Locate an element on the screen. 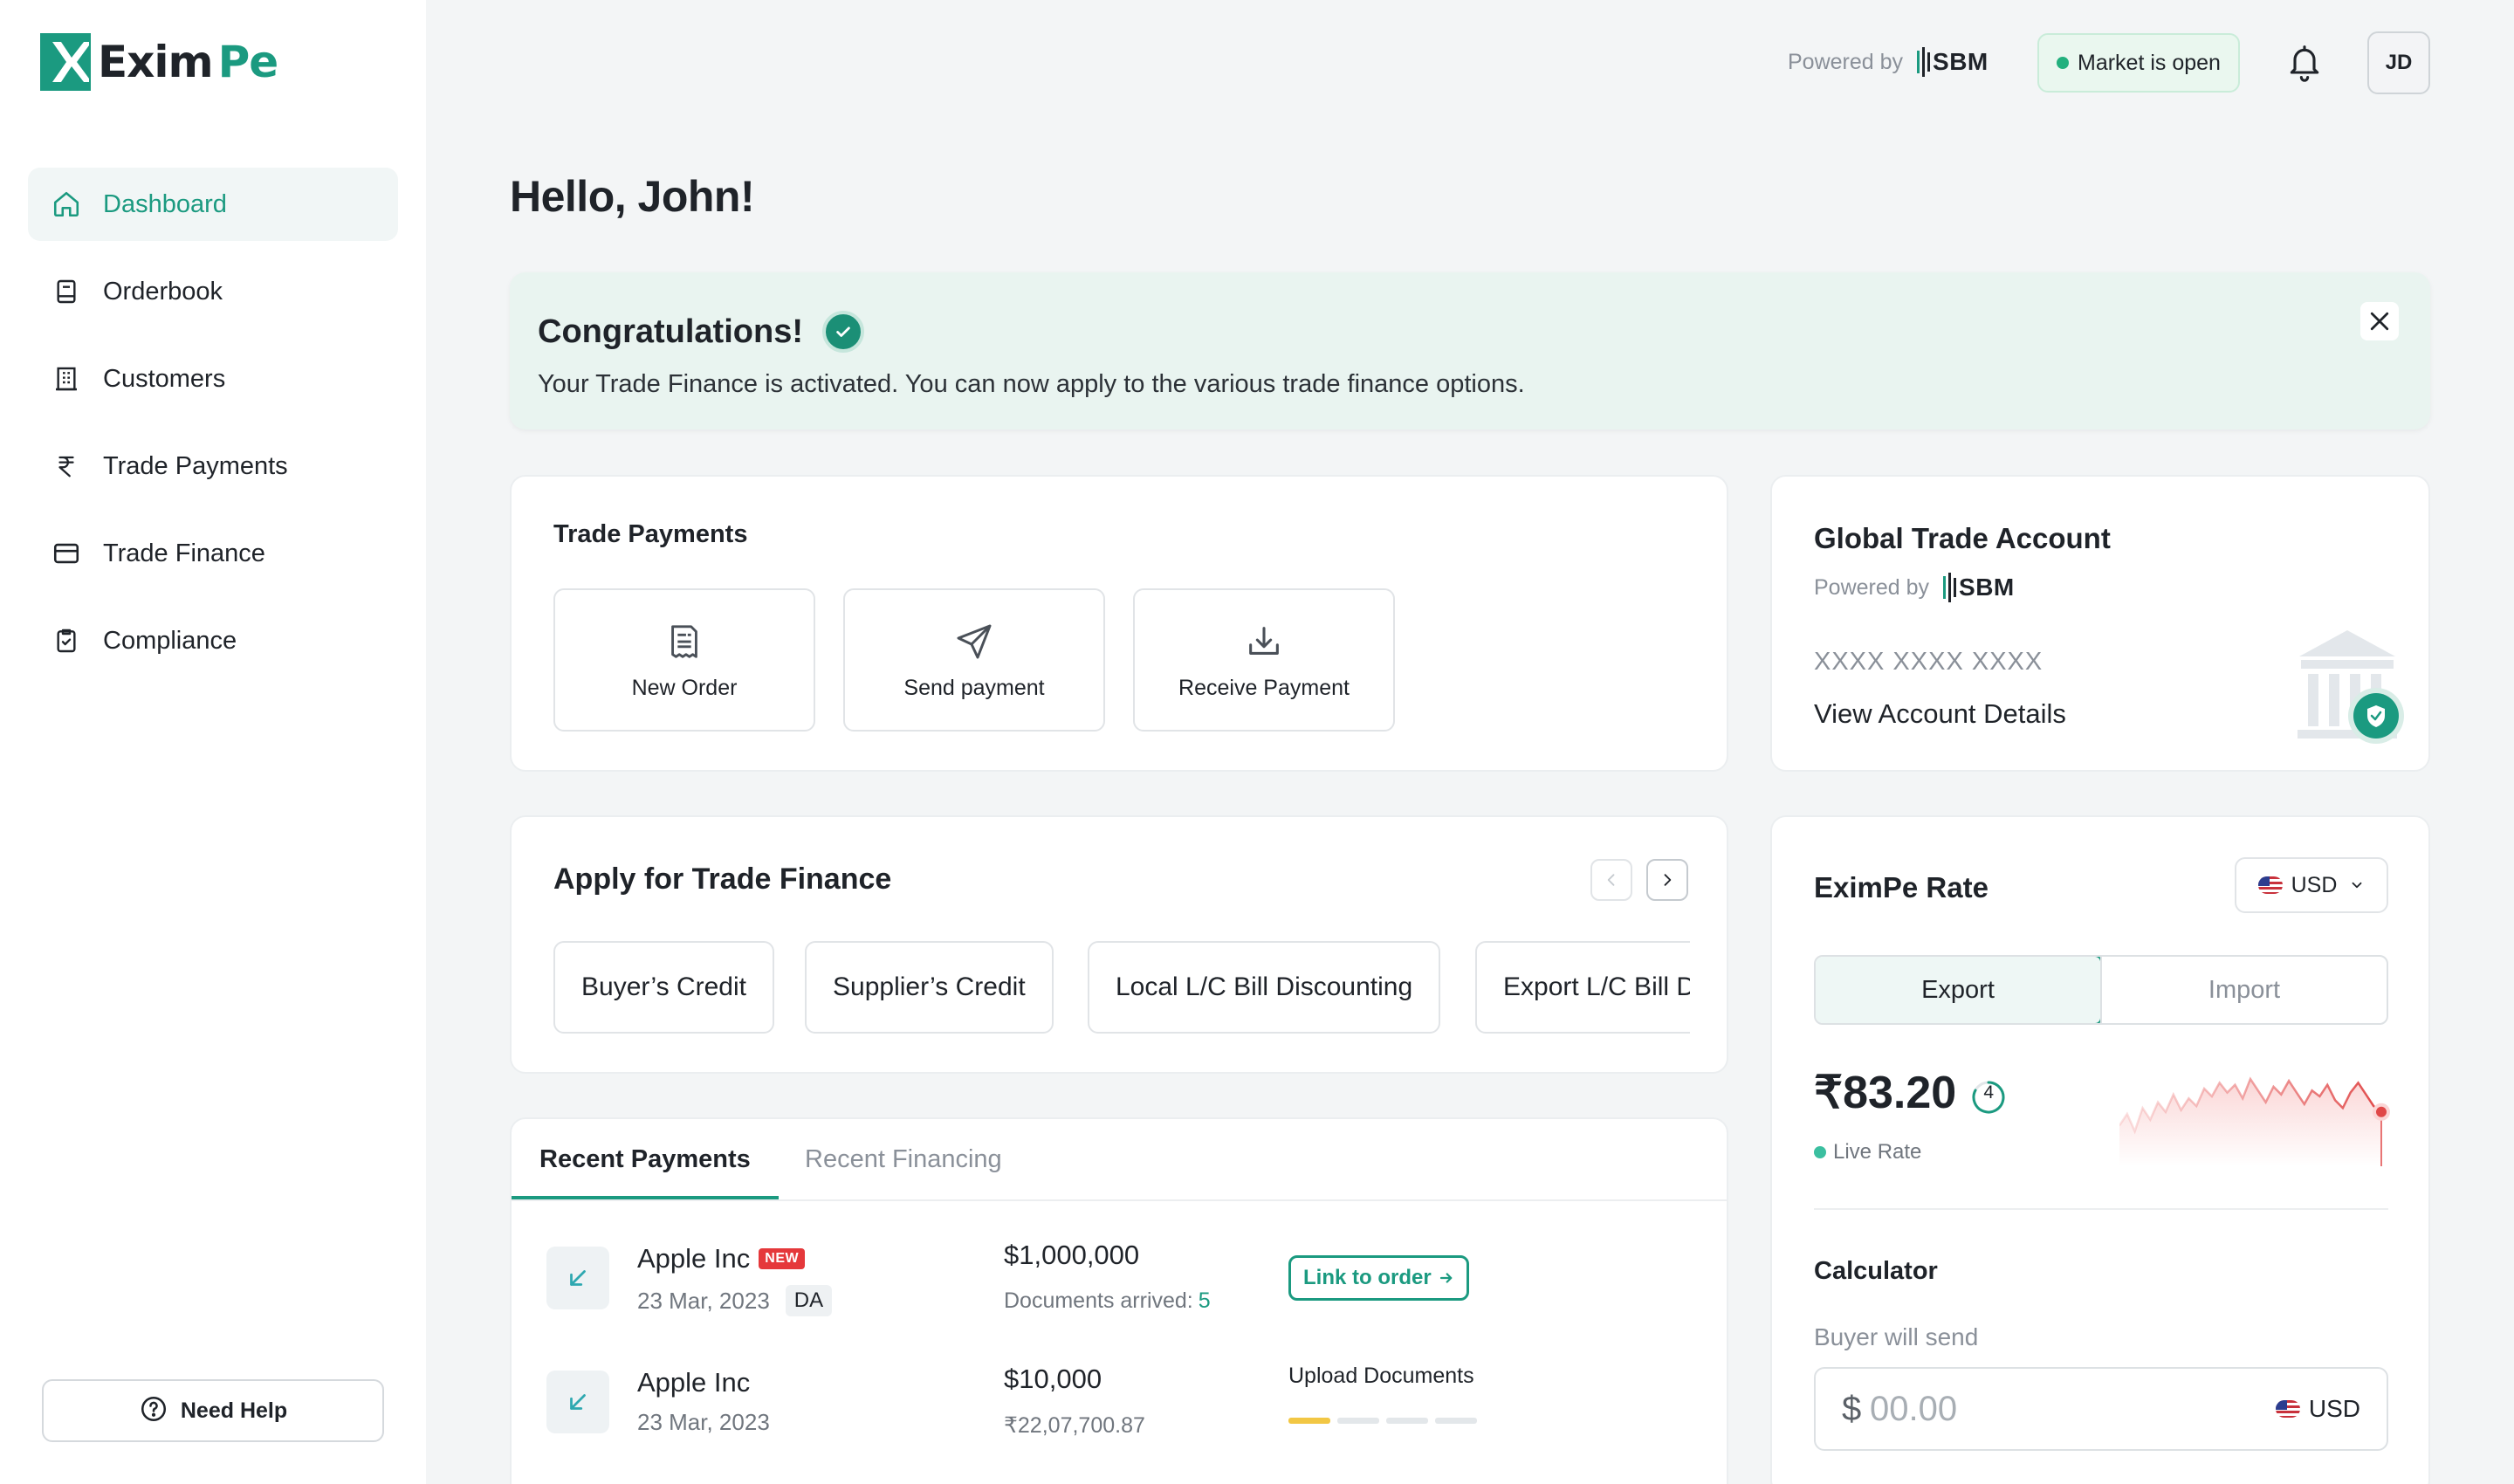 The image size is (2514, 1484). eximpe-logo: Exim Pe is located at coordinates (159, 62).